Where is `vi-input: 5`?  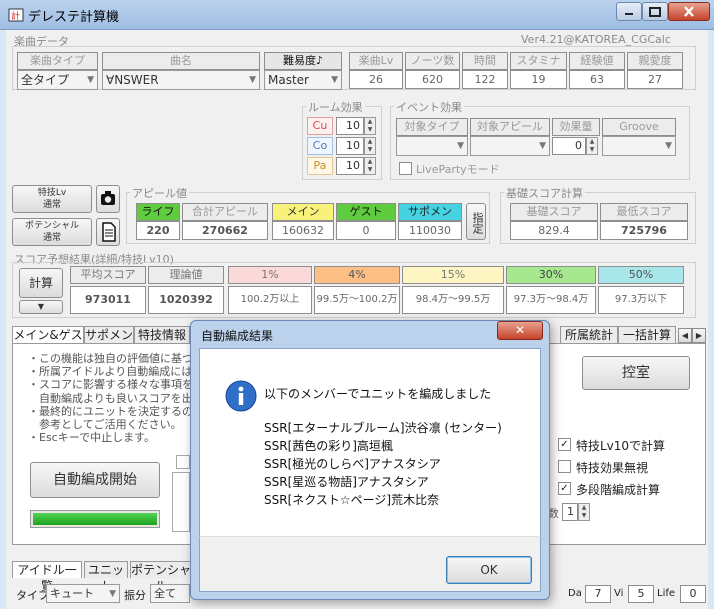 vi-input: 5 is located at coordinates (641, 594).